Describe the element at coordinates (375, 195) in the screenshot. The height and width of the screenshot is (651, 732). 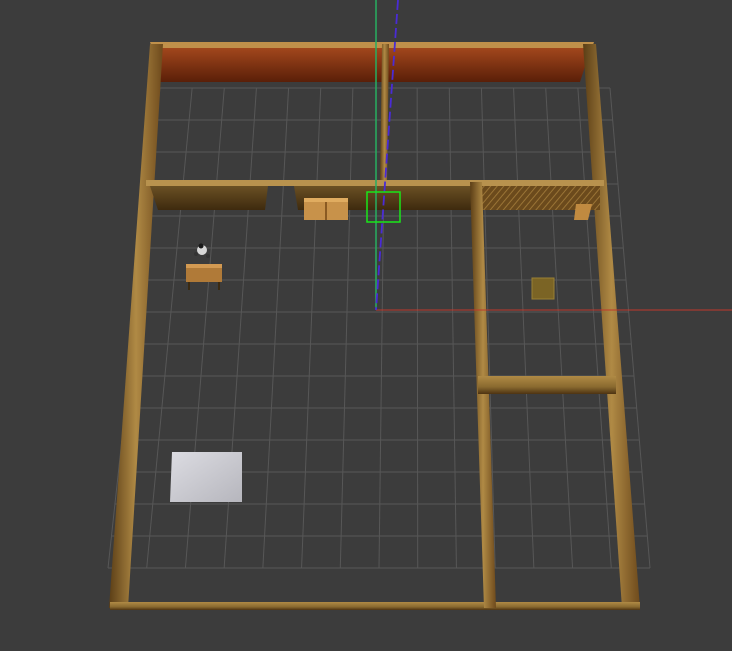
I see `middle-wall` at that location.